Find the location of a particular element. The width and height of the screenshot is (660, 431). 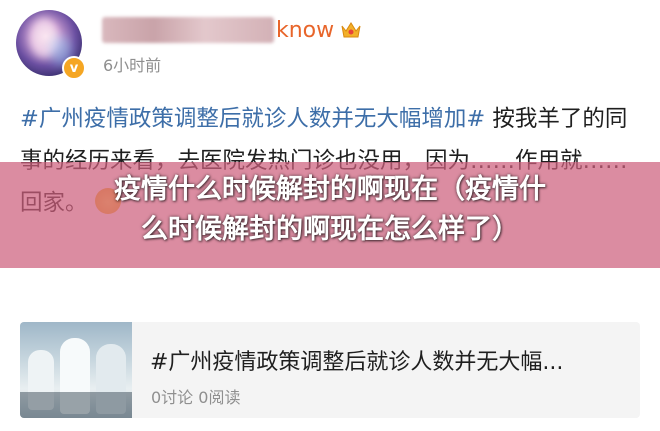

overlay-caption-line-1: 疫情什么时候解封的啊现在（疫情什 is located at coordinates (330, 189).